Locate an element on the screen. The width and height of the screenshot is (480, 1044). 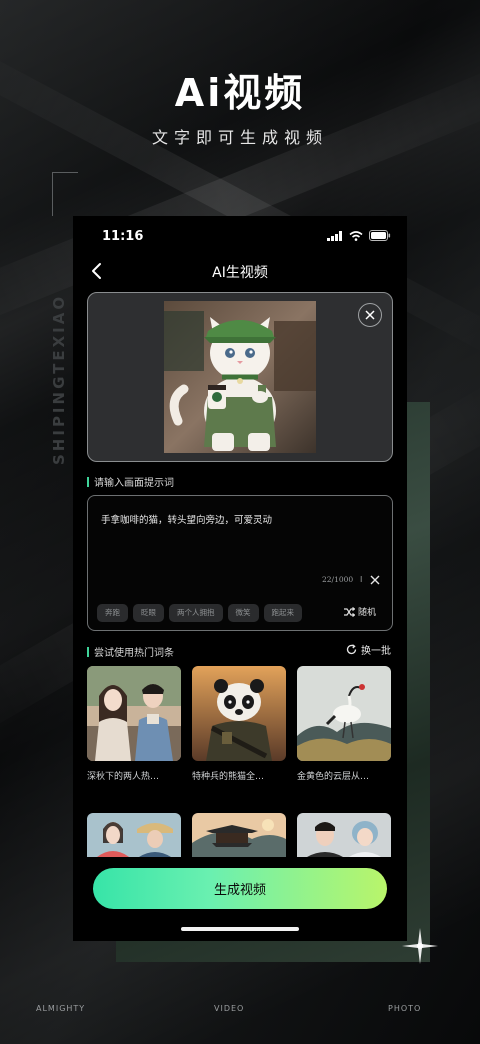
portraits-image is located at coordinates (134, 835).